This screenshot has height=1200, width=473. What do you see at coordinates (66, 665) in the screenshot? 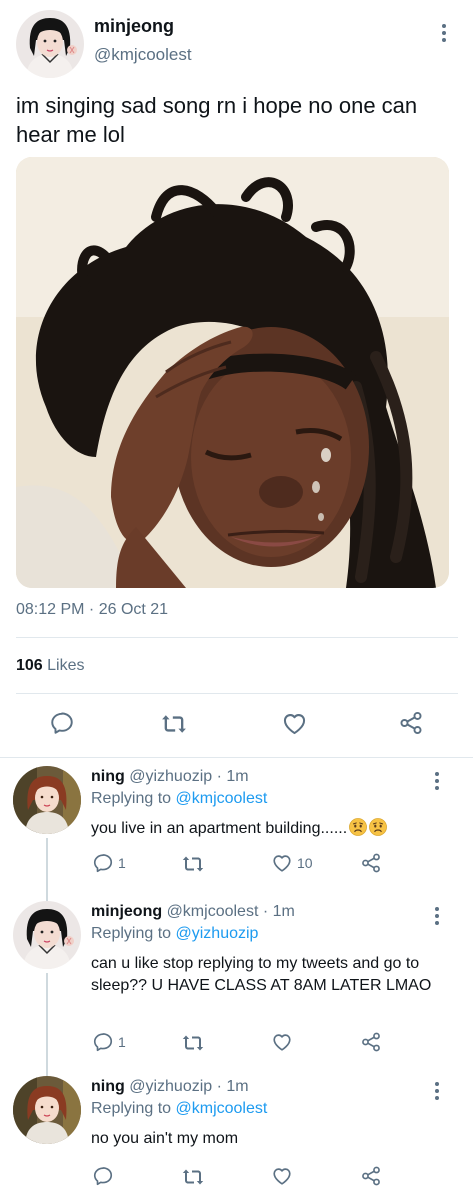
I see `likes-label: Likes` at bounding box center [66, 665].